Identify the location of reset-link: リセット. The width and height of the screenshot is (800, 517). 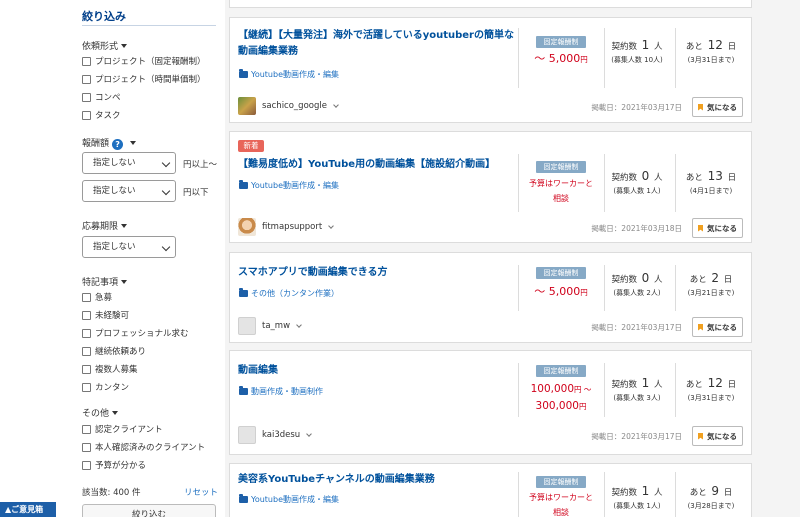
(201, 492).